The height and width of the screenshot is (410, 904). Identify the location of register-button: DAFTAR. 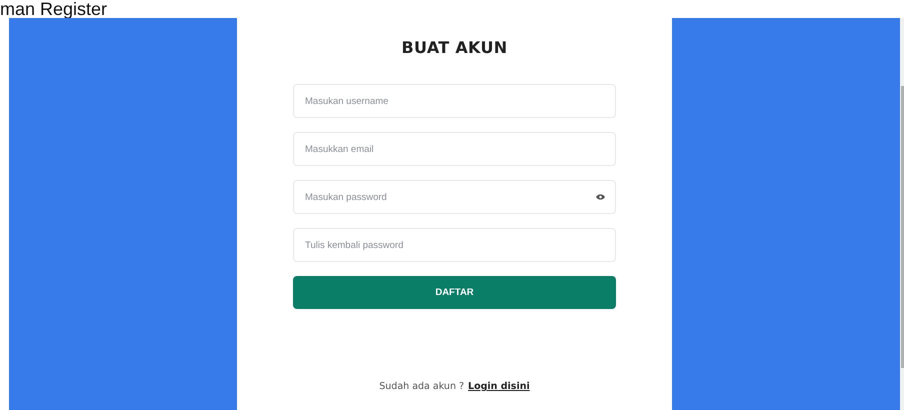
(454, 292).